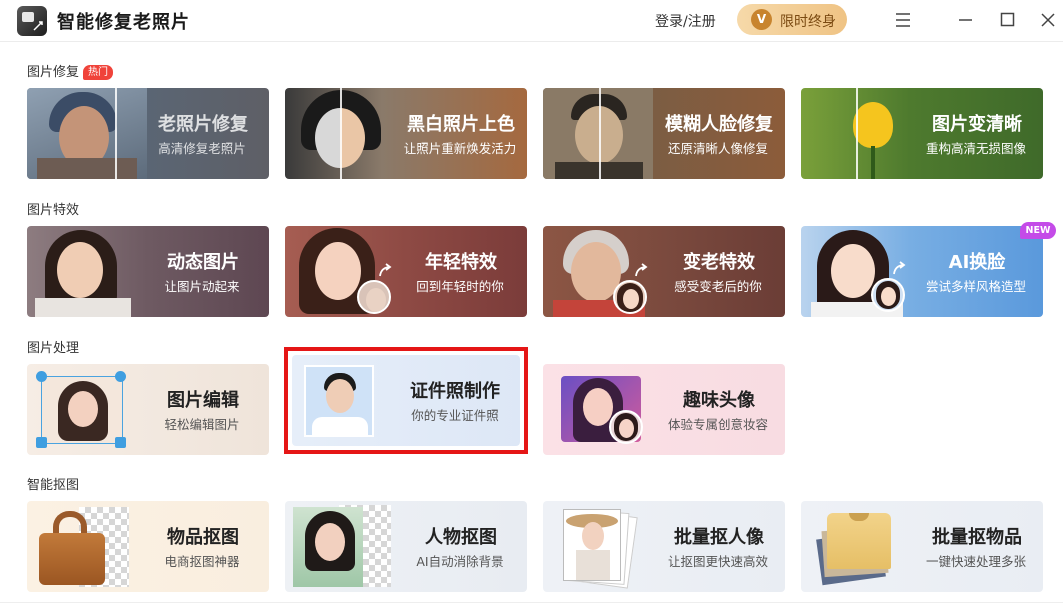 This screenshot has height=615, width=1063. I want to click on card-face-swap: NEW AI换脸 尝试多样风格造型, so click(928, 269).